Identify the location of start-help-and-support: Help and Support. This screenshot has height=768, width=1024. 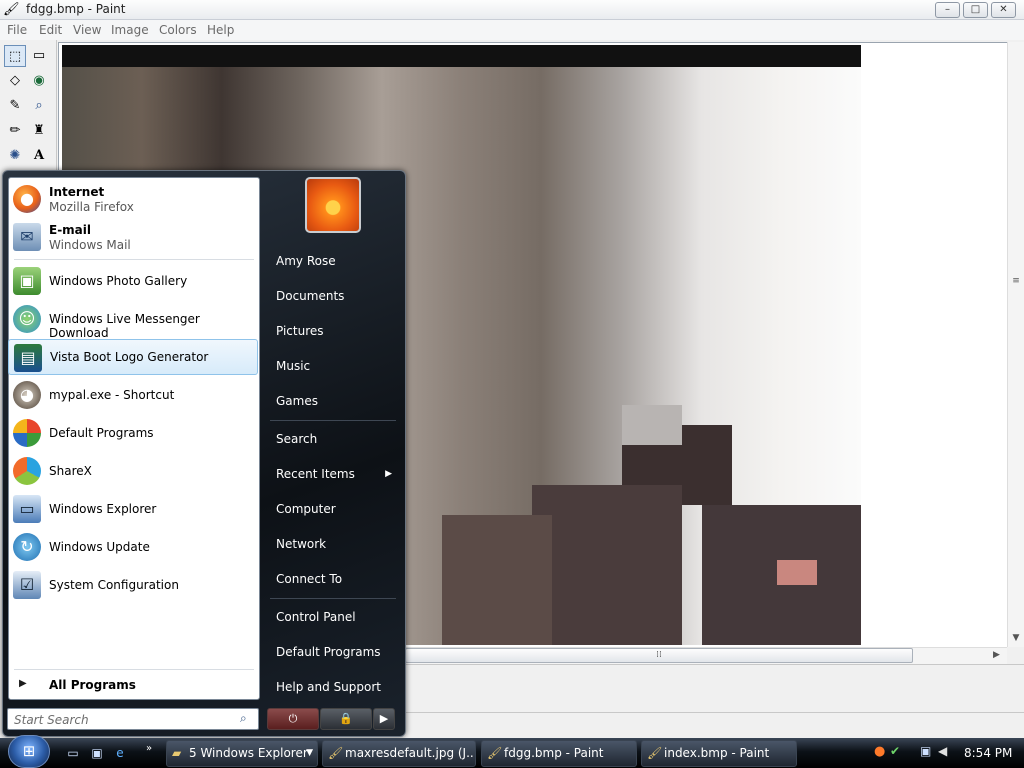
(334, 687).